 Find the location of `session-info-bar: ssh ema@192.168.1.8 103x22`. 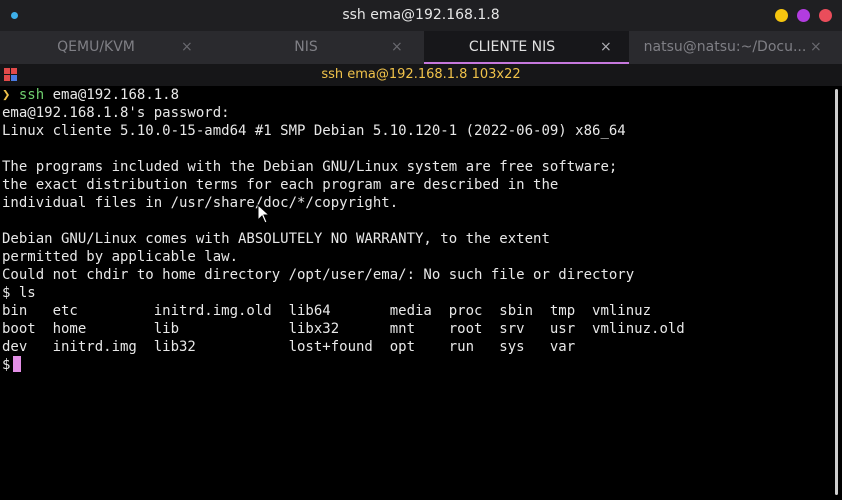

session-info-bar: ssh ema@192.168.1.8 103x22 is located at coordinates (421, 75).